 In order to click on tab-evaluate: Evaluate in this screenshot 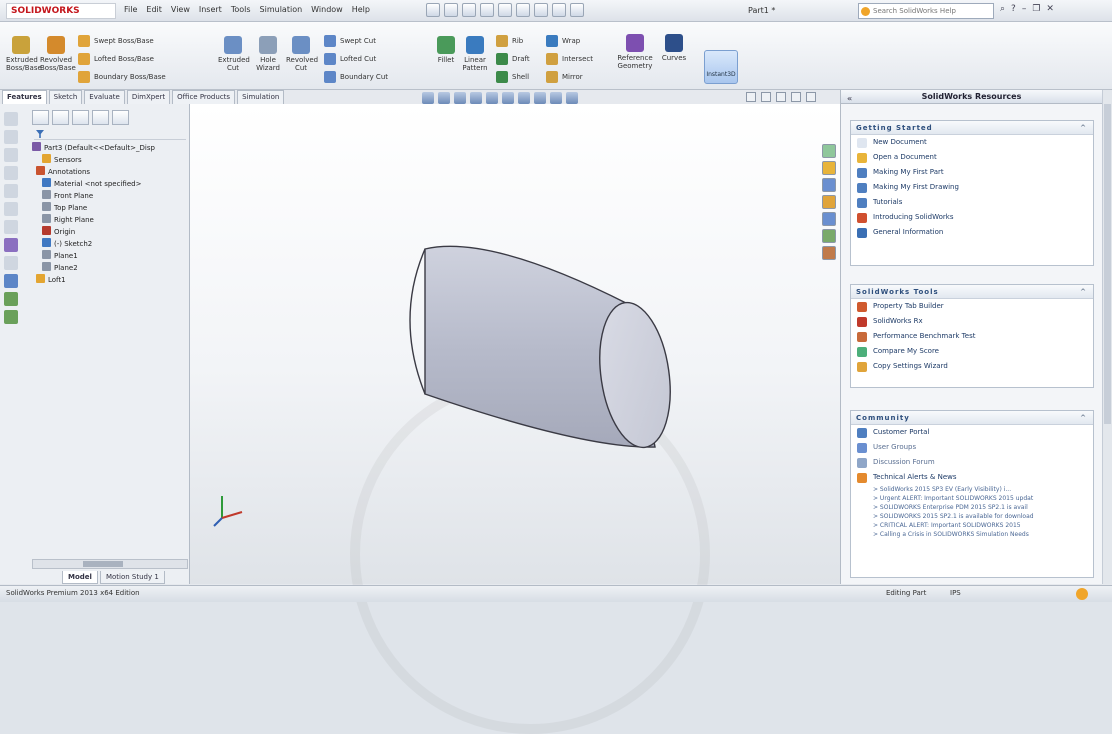, I will do `click(104, 97)`.